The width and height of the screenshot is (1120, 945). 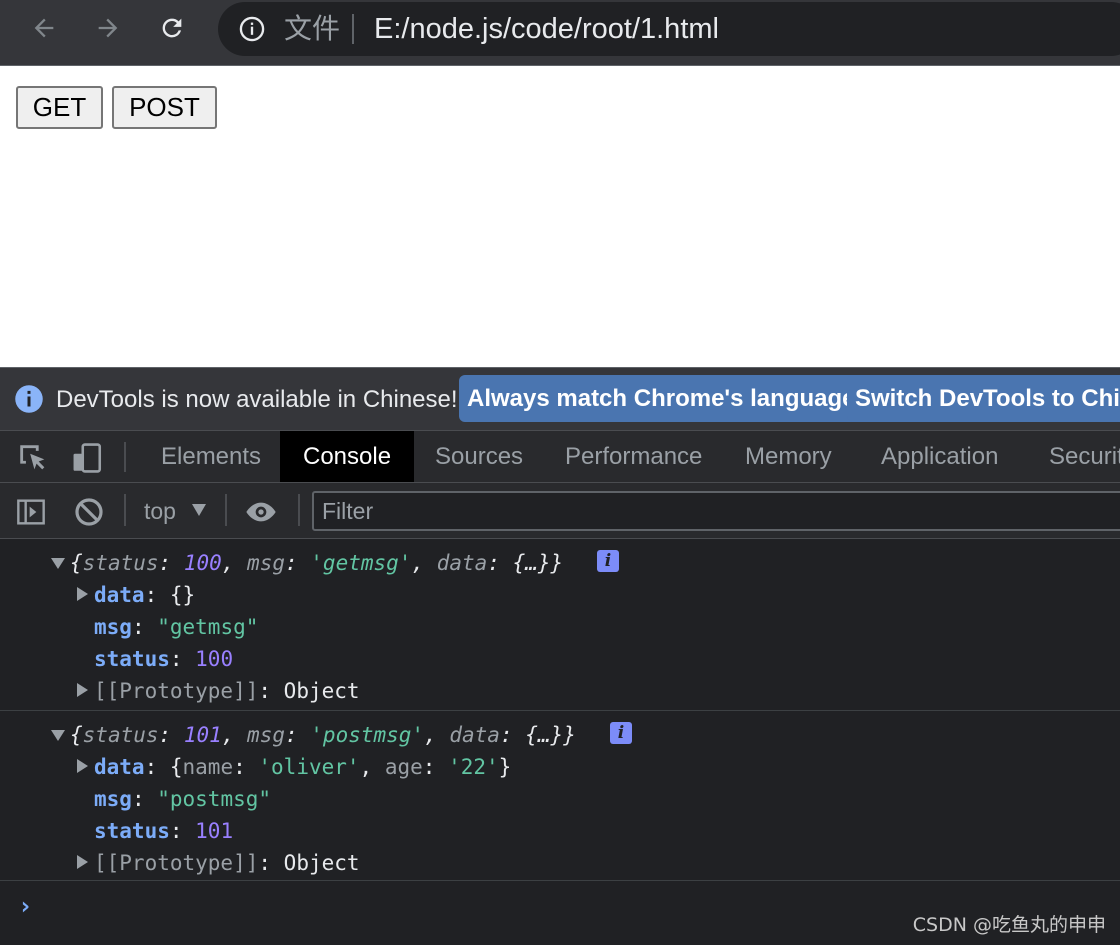 I want to click on switch-devtools-language-button: Switch DevTools to Chinese, so click(x=983, y=398).